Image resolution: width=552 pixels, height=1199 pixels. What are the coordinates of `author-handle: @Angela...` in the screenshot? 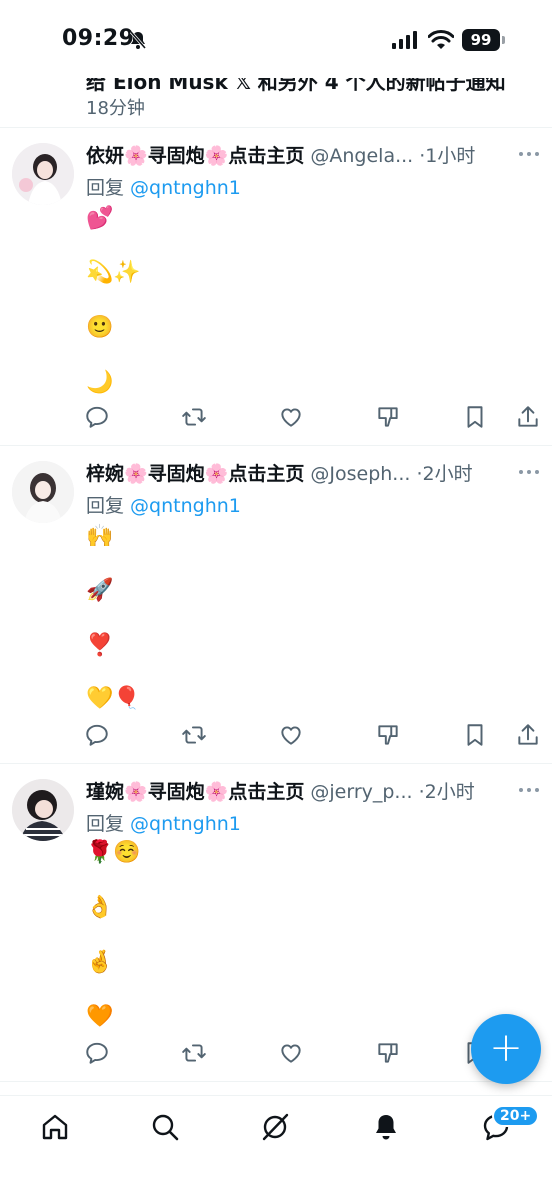 It's located at (361, 156).